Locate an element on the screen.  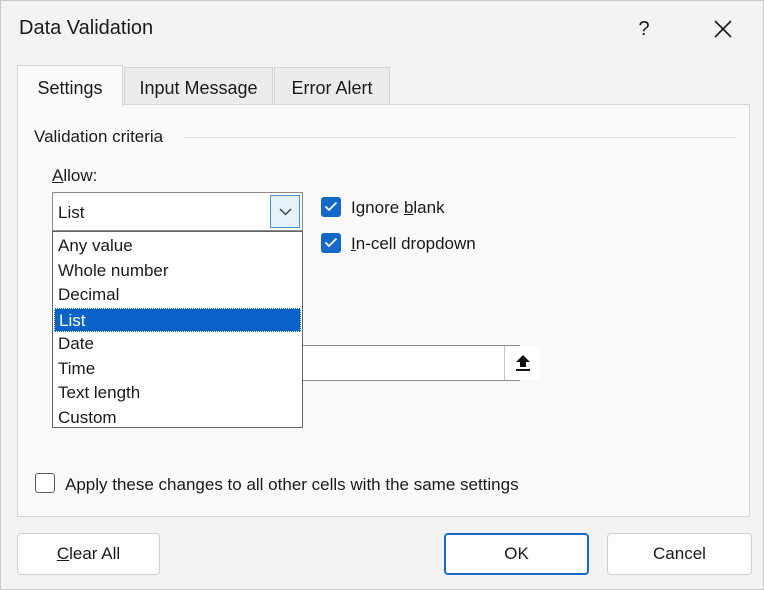
allow-label: Allow: is located at coordinates (75, 175).